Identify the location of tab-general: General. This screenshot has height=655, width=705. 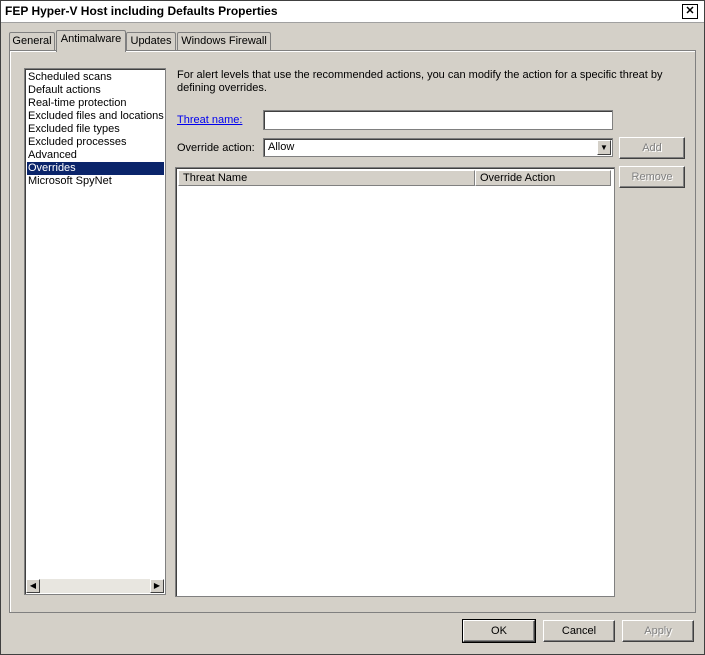
(32, 41).